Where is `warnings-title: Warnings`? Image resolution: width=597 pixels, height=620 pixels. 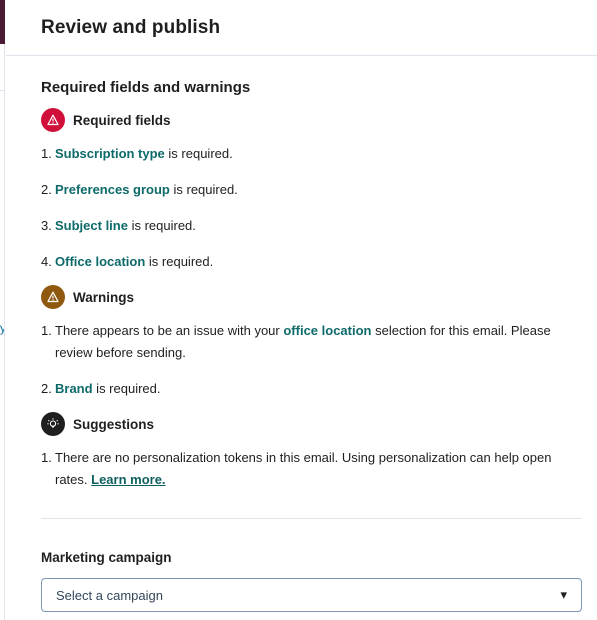
warnings-title: Warnings is located at coordinates (104, 297).